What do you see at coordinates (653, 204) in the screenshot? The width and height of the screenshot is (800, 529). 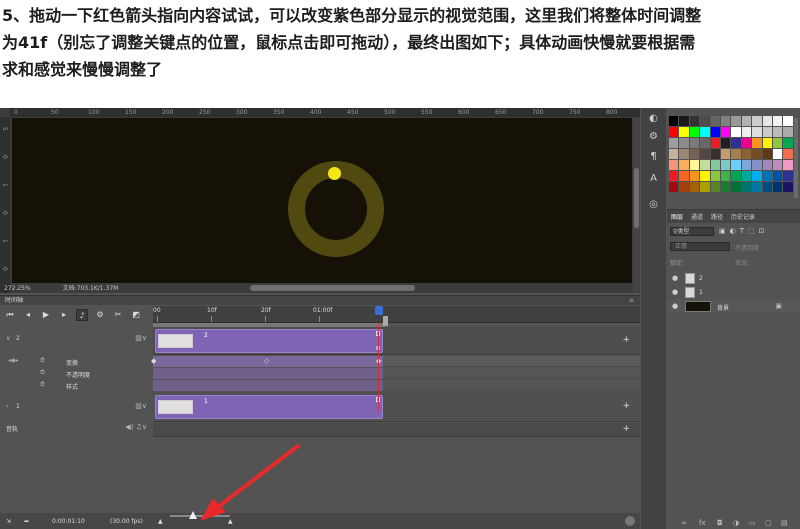 I see `brush-settings-icon: ◎` at bounding box center [653, 204].